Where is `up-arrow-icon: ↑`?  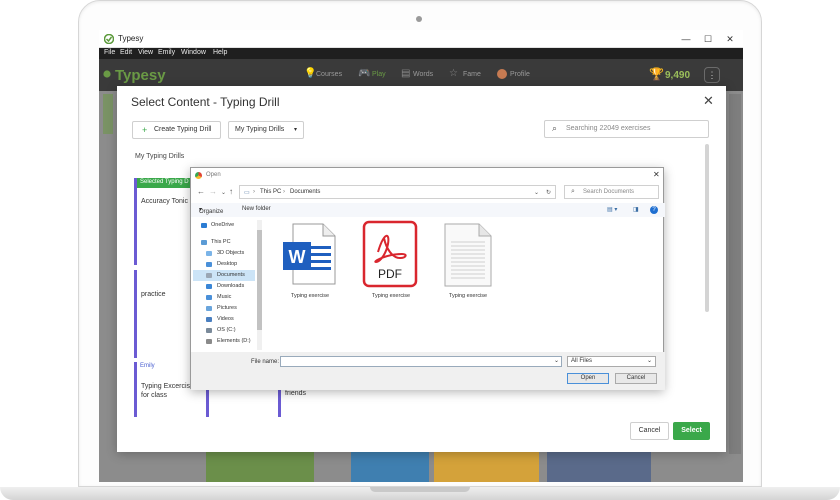 up-arrow-icon: ↑ is located at coordinates (231, 191).